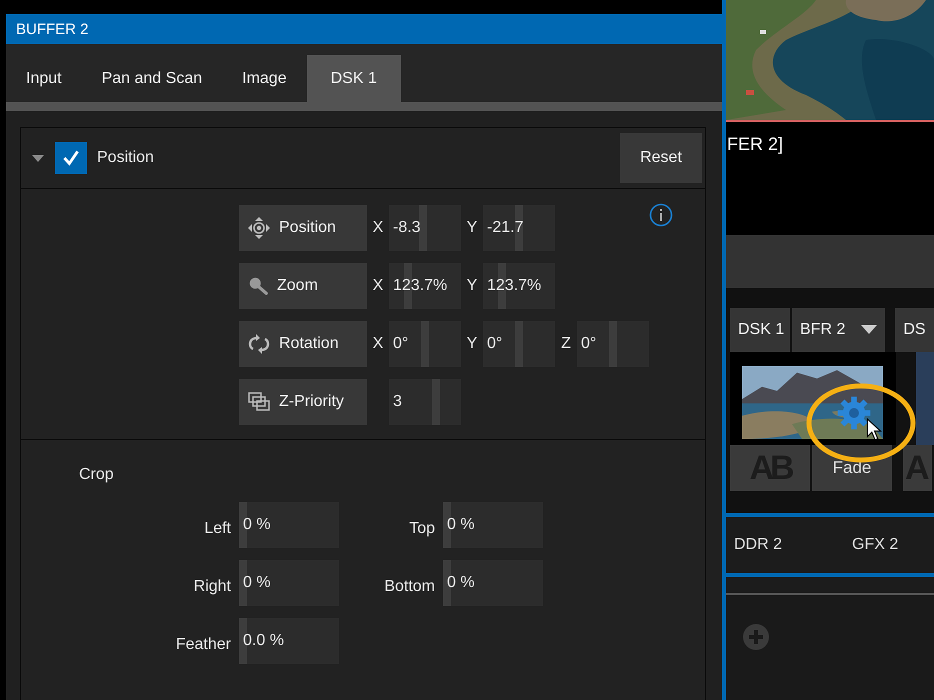 The width and height of the screenshot is (934, 700). What do you see at coordinates (303, 286) in the screenshot?
I see `property-button: Zoom` at bounding box center [303, 286].